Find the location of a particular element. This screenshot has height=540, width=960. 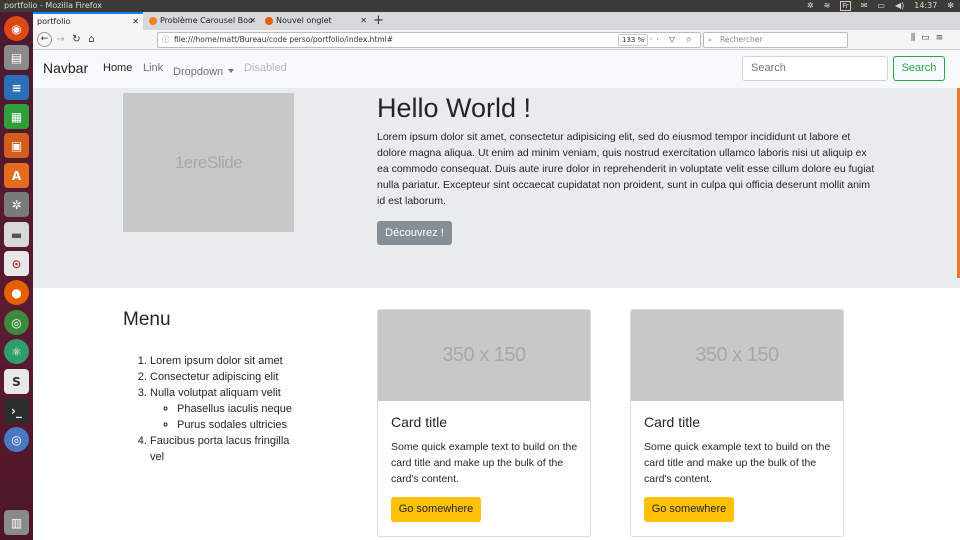

system-settings-icon: ✲ is located at coordinates (16, 204).